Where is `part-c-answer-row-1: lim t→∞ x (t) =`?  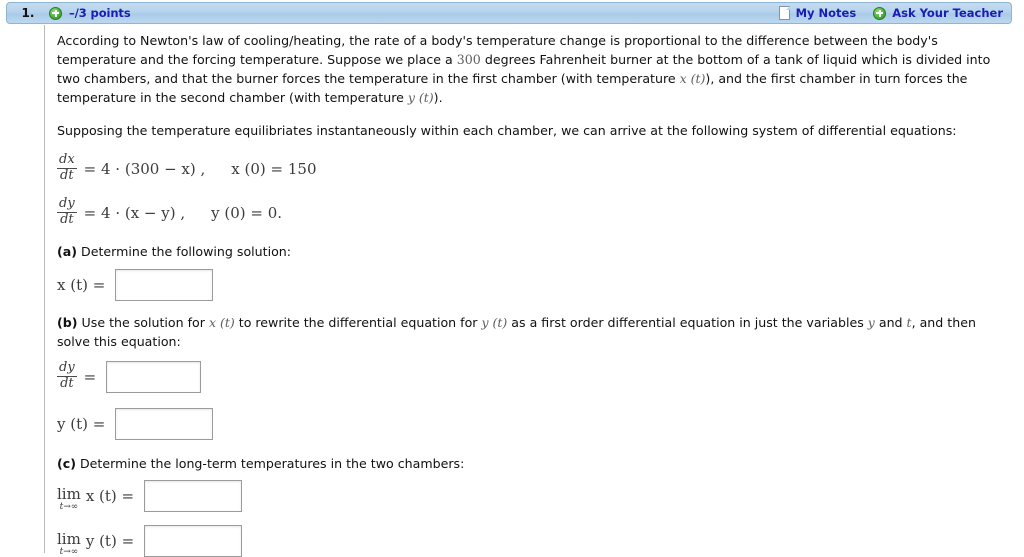
part-c-answer-row-1: lim t→∞ x (t) = is located at coordinates (533, 496).